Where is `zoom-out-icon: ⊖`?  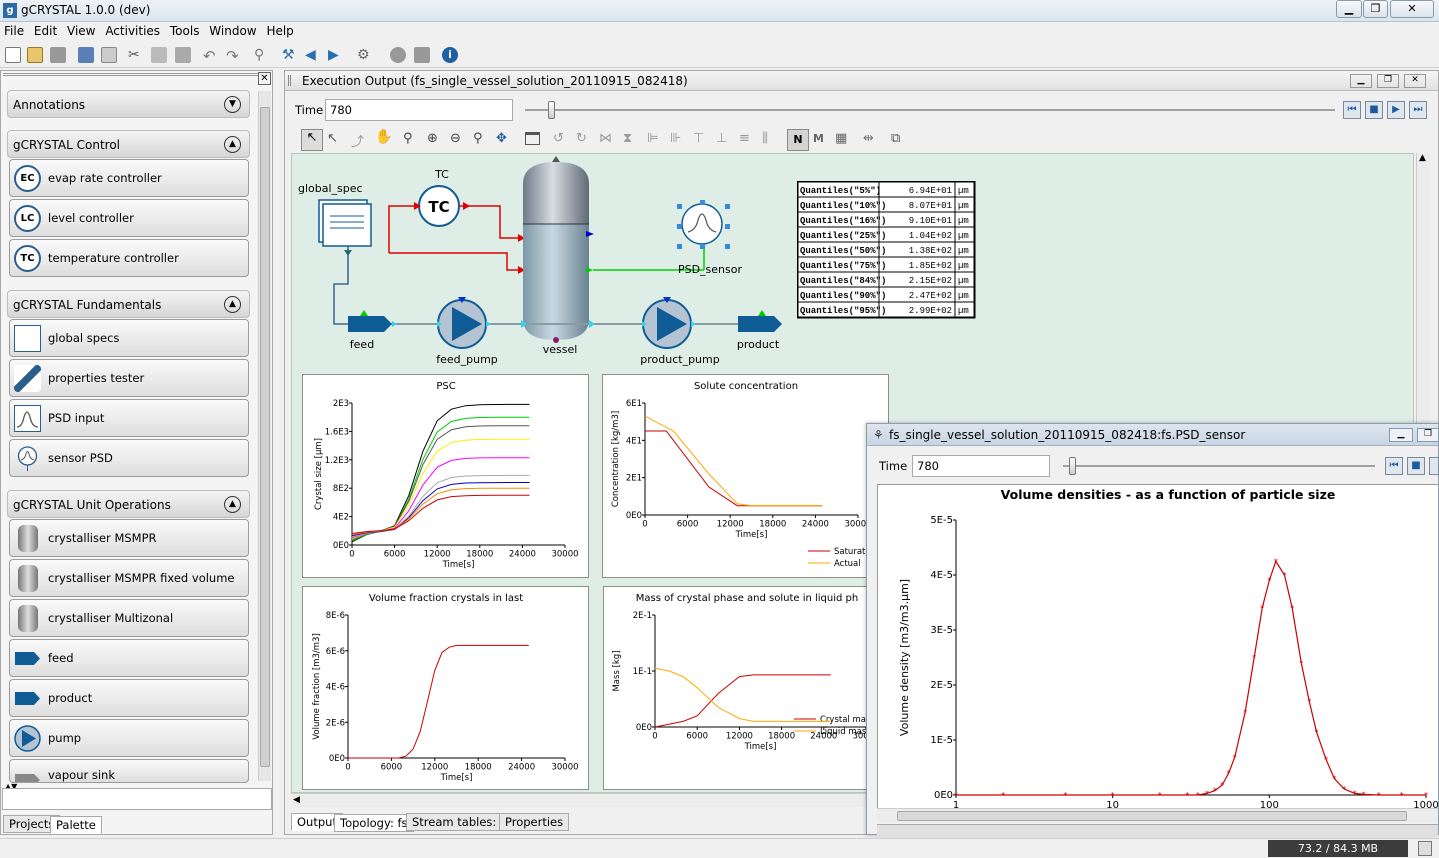 zoom-out-icon: ⊖ is located at coordinates (455, 138).